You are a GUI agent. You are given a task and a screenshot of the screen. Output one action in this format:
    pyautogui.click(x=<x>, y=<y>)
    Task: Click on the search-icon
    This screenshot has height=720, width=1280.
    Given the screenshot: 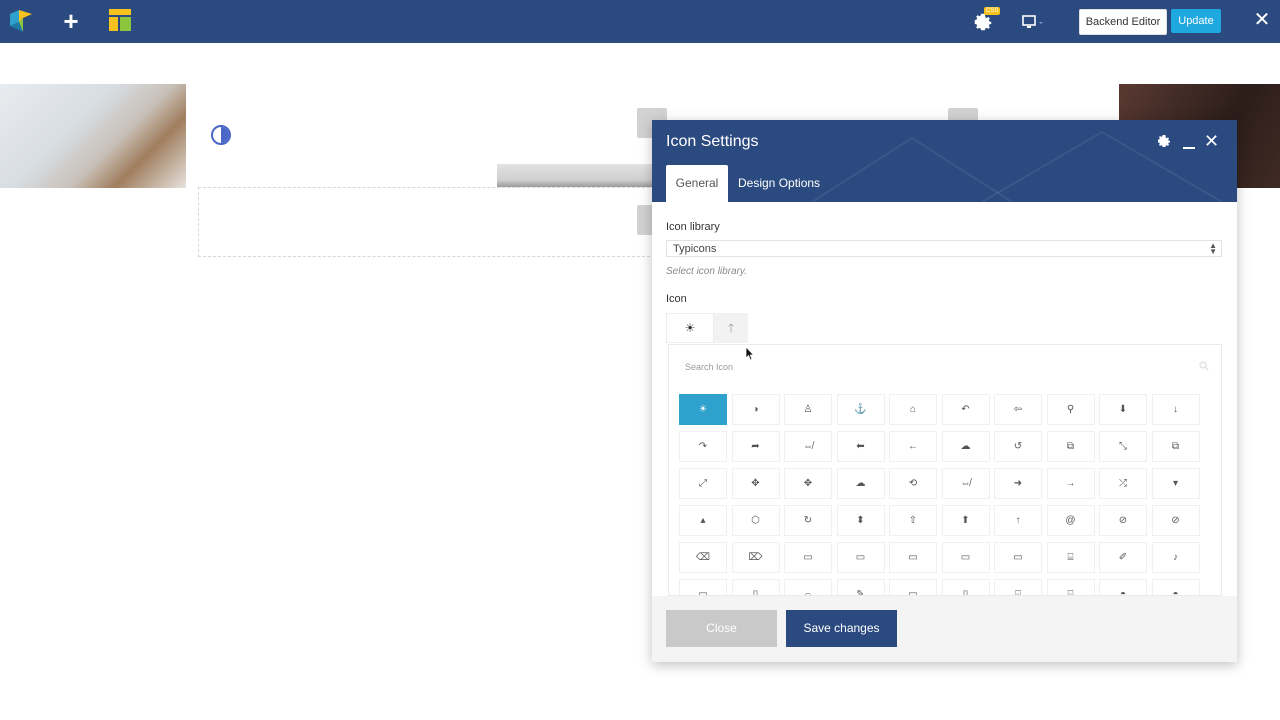 What is the action you would take?
    pyautogui.click(x=1204, y=366)
    